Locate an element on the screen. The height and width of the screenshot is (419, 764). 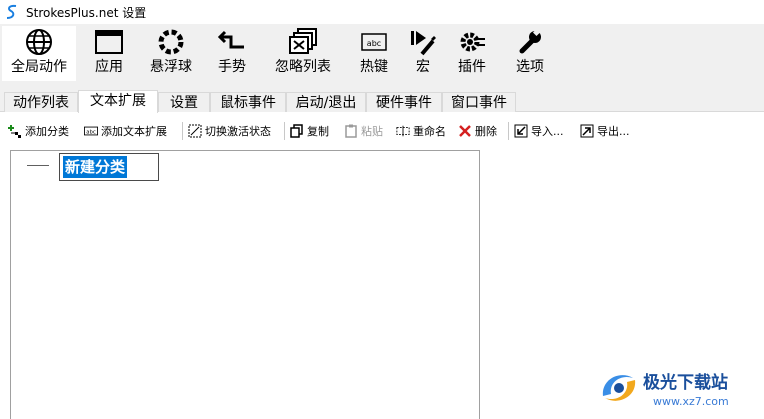
toolbar-options-button: 选项 is located at coordinates (530, 53).